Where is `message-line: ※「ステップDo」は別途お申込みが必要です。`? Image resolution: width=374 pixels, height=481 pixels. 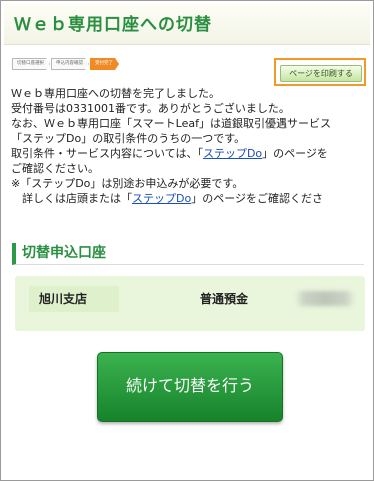 message-line: ※「ステップDo」は別途お申込みが必要です。 is located at coordinates (127, 183).